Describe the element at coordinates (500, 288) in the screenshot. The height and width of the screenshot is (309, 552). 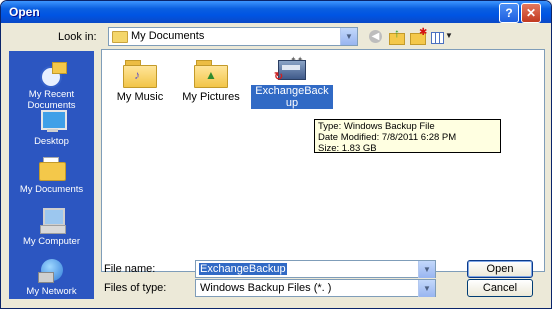
I see `cancel-button: Cancel` at that location.